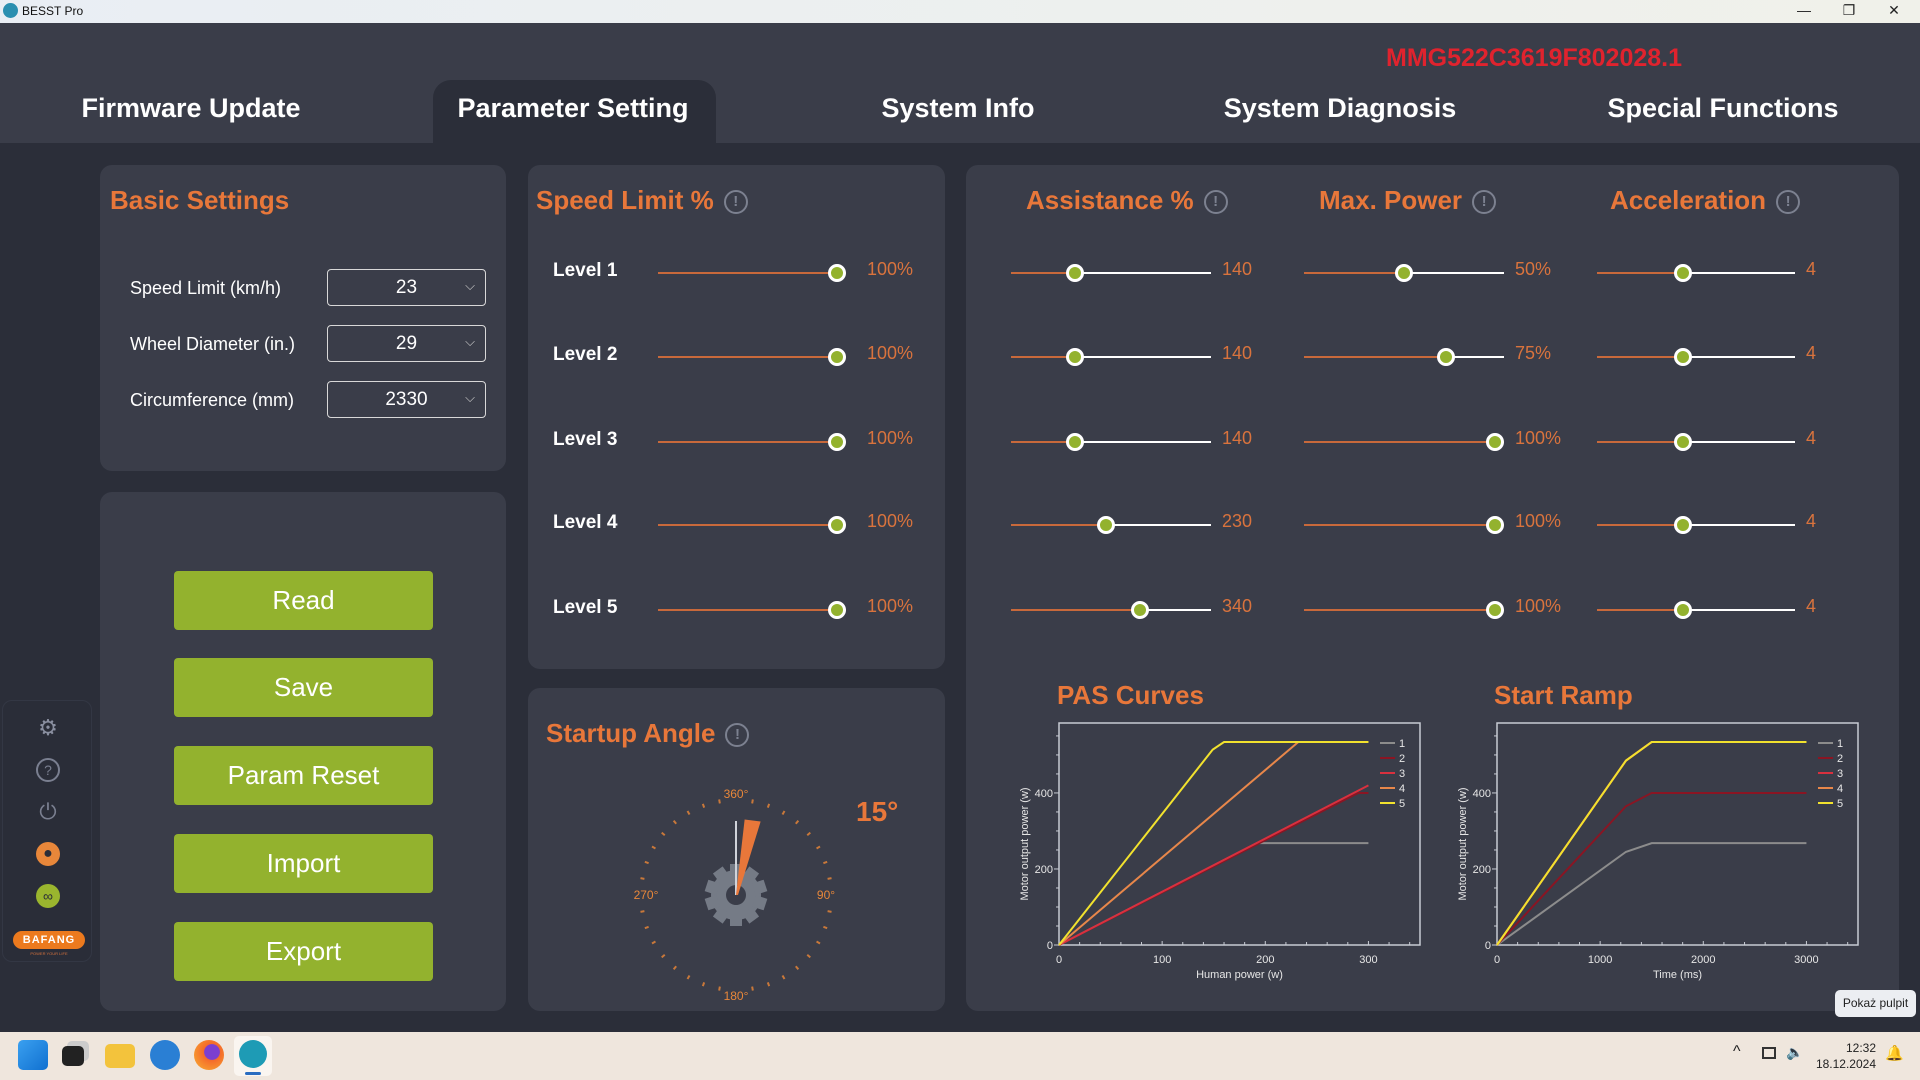 The height and width of the screenshot is (1080, 1920). I want to click on x-tick-label: 100, so click(1162, 960).